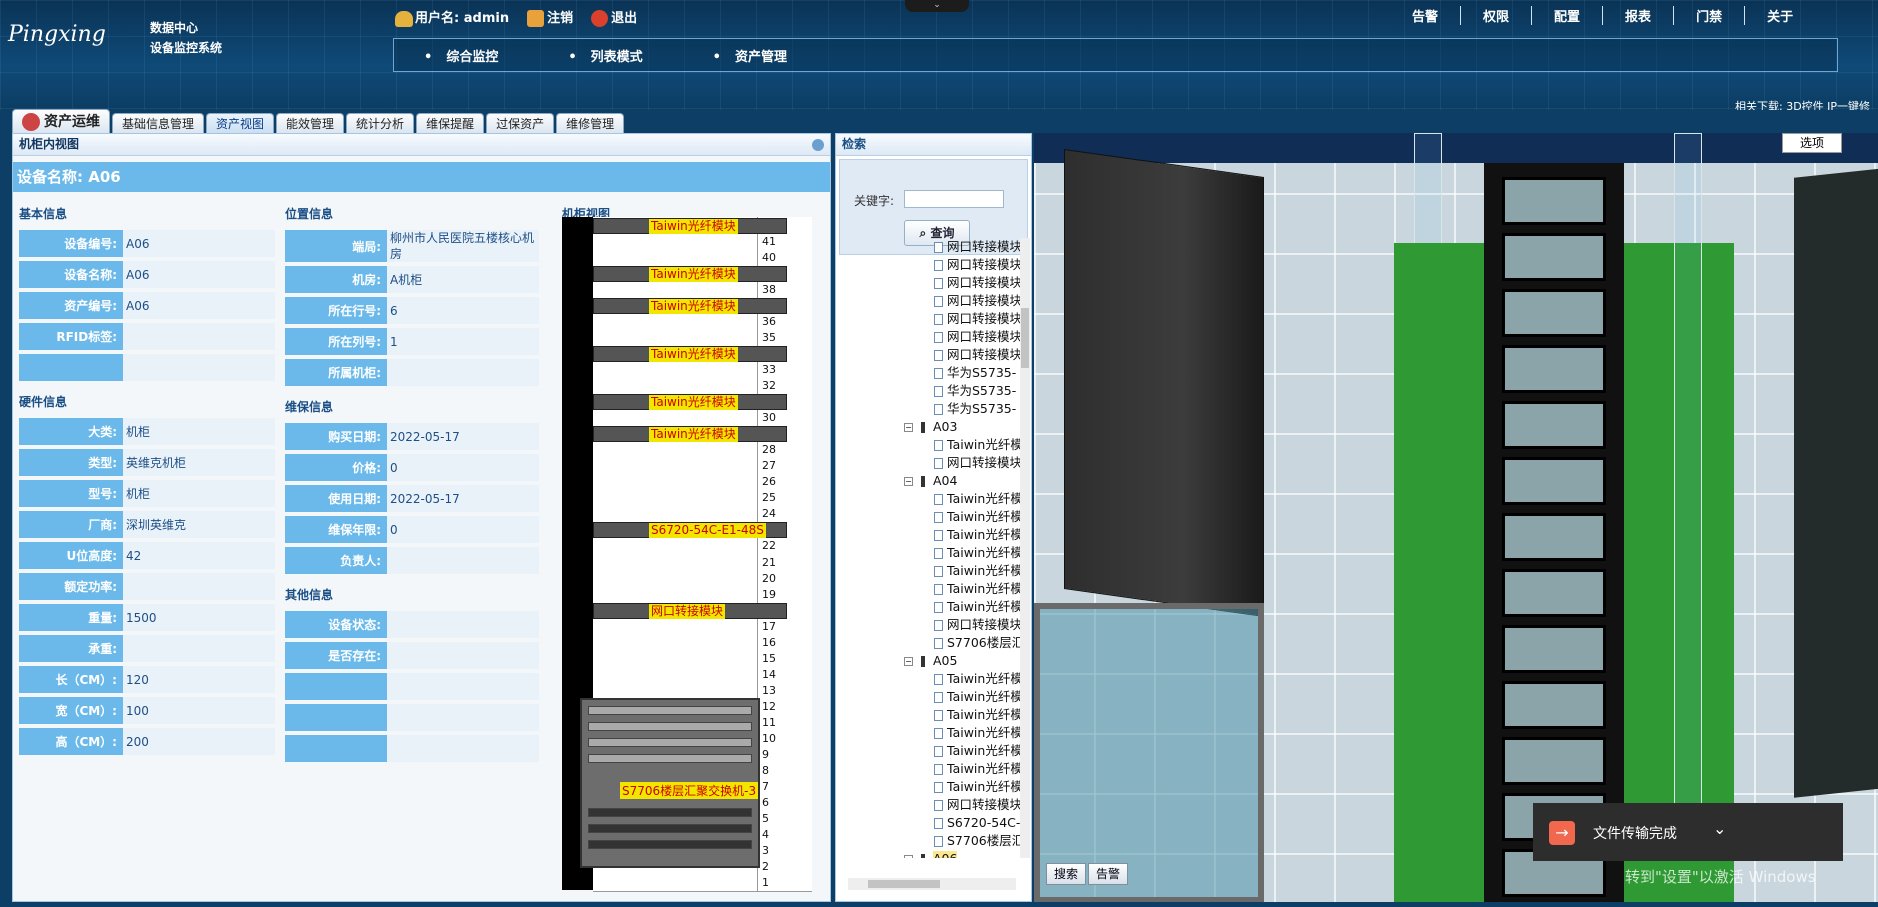  I want to click on nav-access-control: 门禁, so click(1710, 15).